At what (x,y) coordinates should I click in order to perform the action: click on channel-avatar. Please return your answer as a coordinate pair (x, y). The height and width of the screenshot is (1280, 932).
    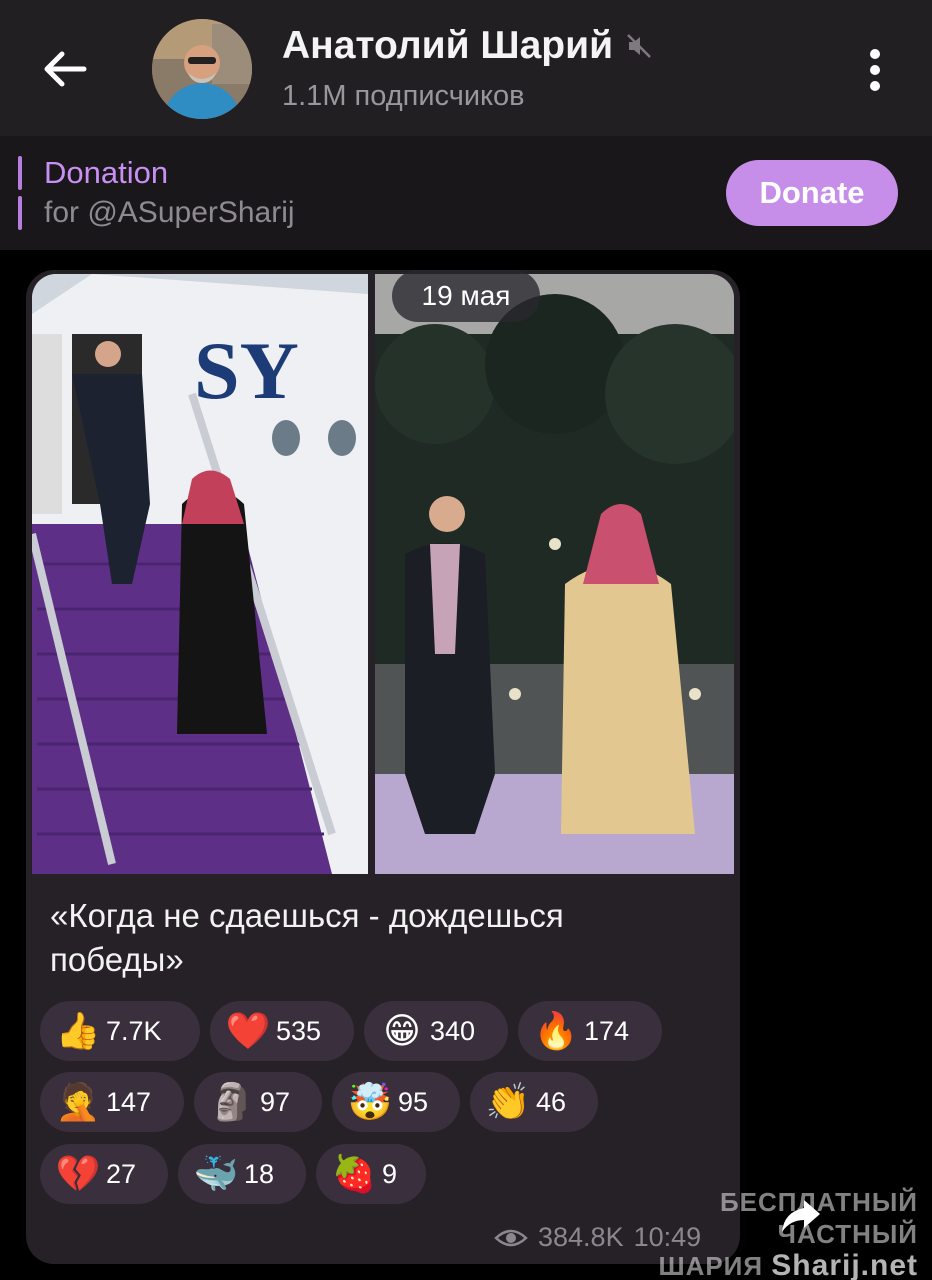
    Looking at the image, I should click on (202, 69).